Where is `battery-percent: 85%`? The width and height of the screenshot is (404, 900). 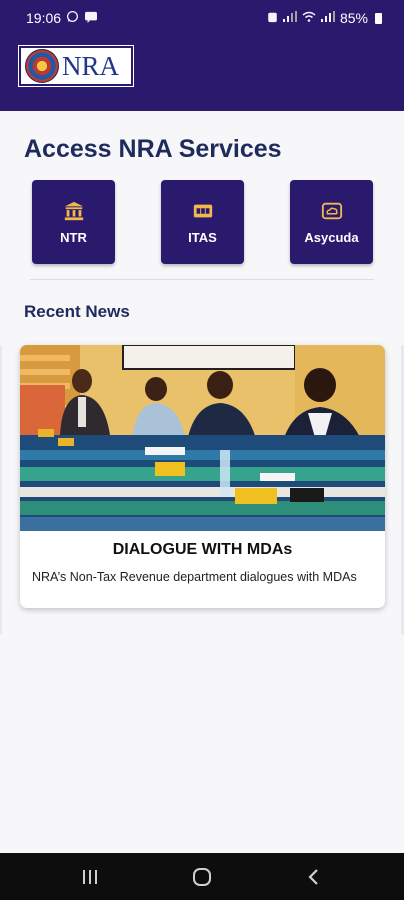
battery-percent: 85% is located at coordinates (353, 18).